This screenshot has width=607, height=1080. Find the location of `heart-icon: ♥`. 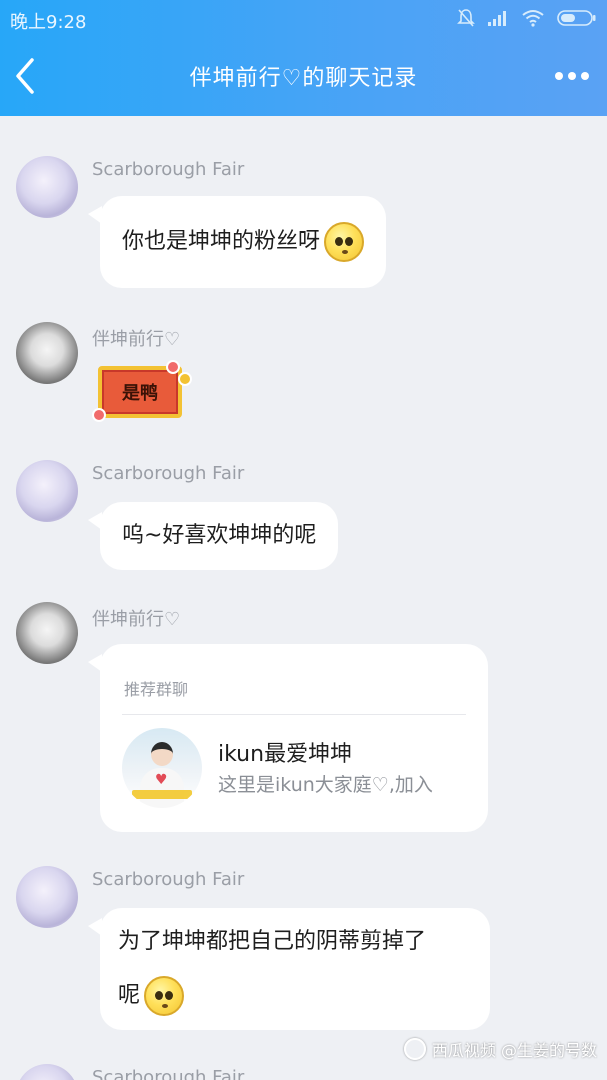

heart-icon: ♥ is located at coordinates (161, 780).